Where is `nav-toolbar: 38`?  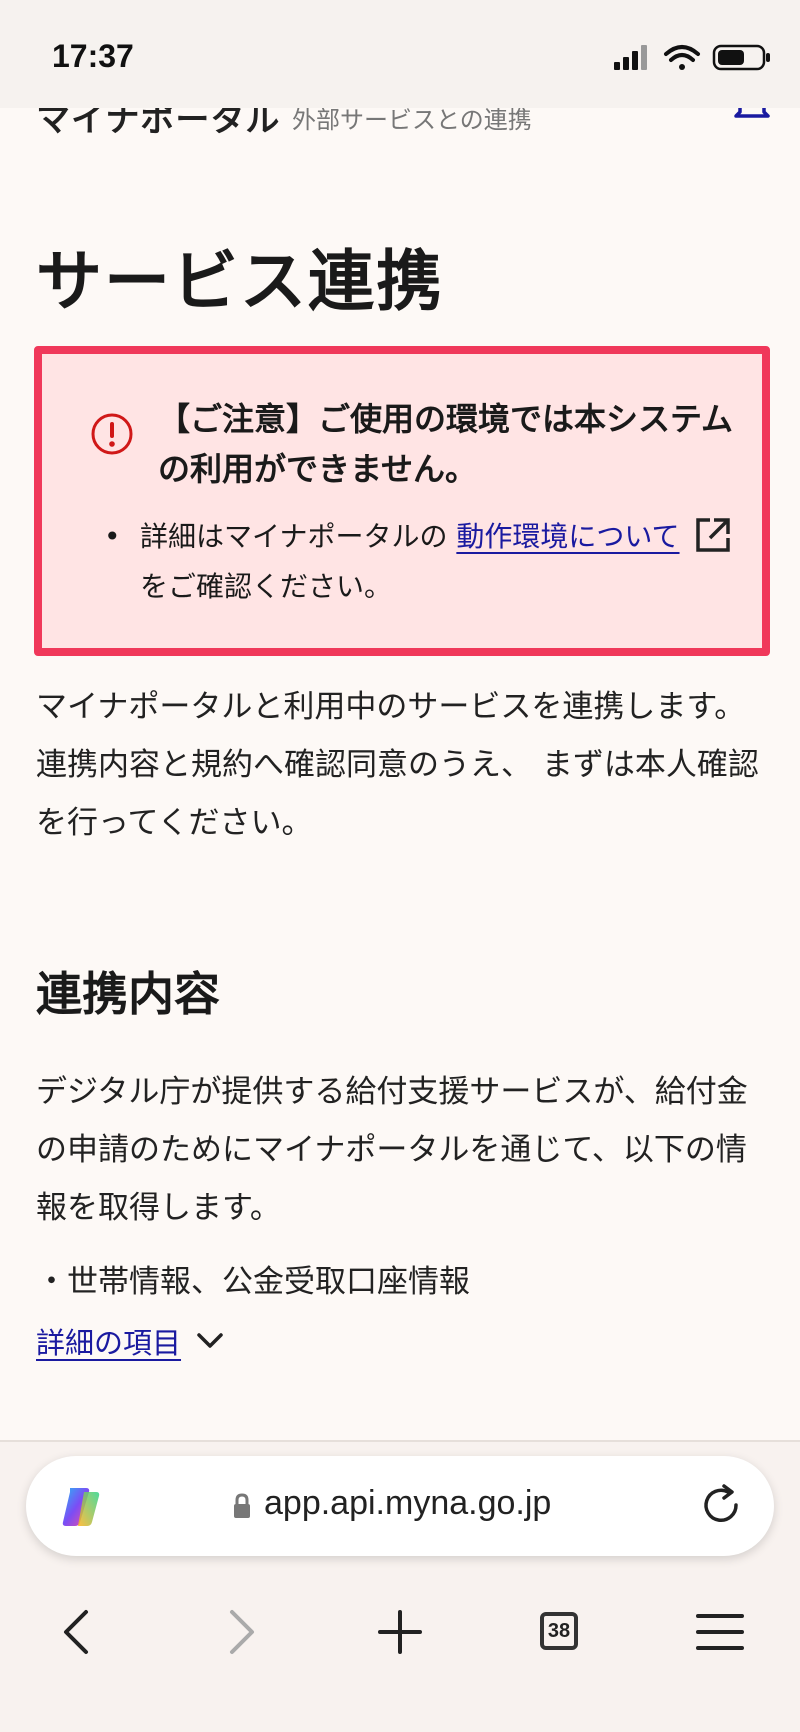
nav-toolbar: 38 is located at coordinates (400, 1632).